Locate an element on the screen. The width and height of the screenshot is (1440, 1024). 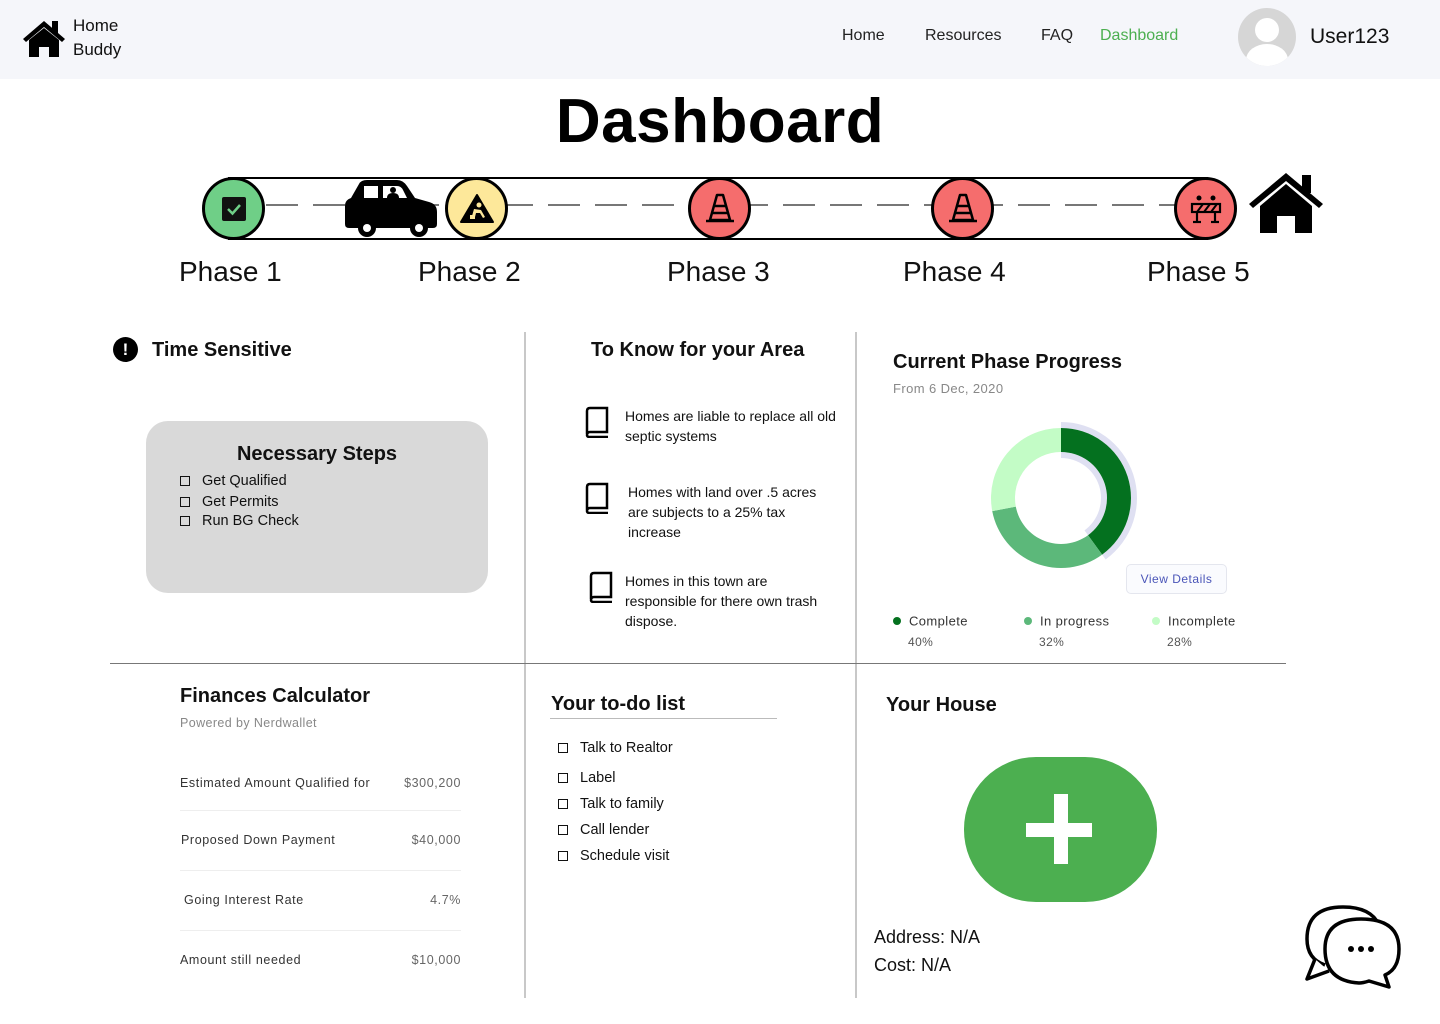
checkbox-check-icon is located at coordinates (233, 208).